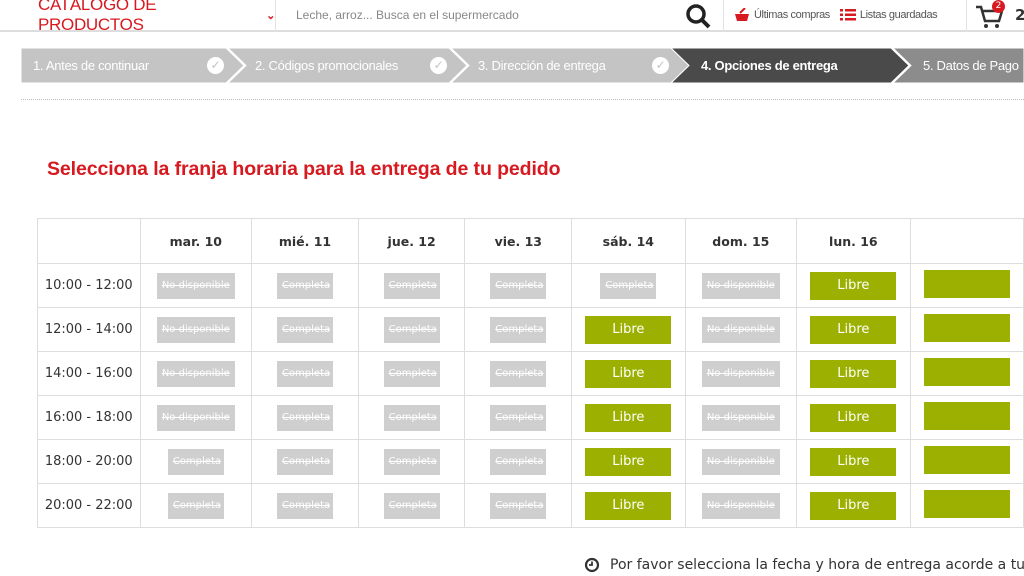 This screenshot has width=1024, height=576. Describe the element at coordinates (327, 65) in the screenshot. I see `step-label: 2. Códigos promocionales` at that location.